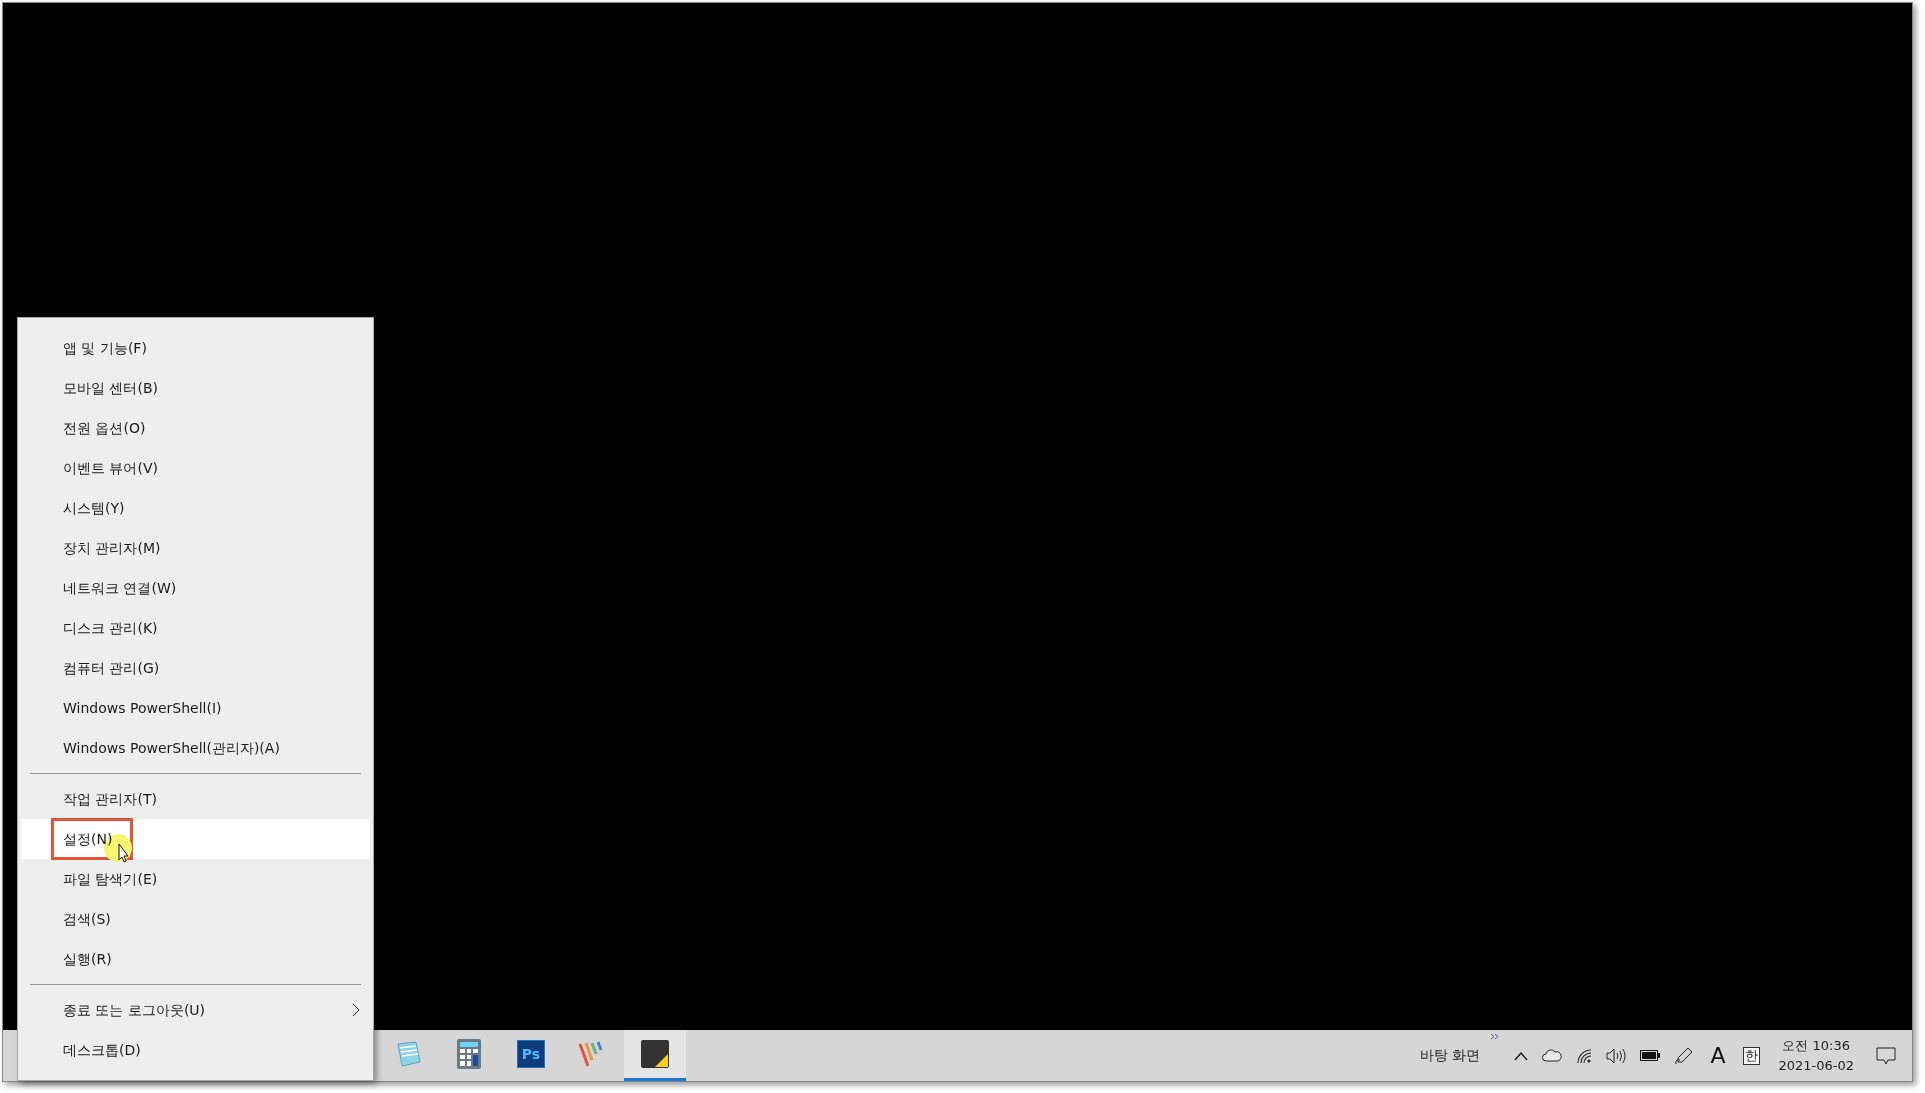 This screenshot has height=1093, width=1925. I want to click on taskbar-app-button: Ps, so click(531, 1055).